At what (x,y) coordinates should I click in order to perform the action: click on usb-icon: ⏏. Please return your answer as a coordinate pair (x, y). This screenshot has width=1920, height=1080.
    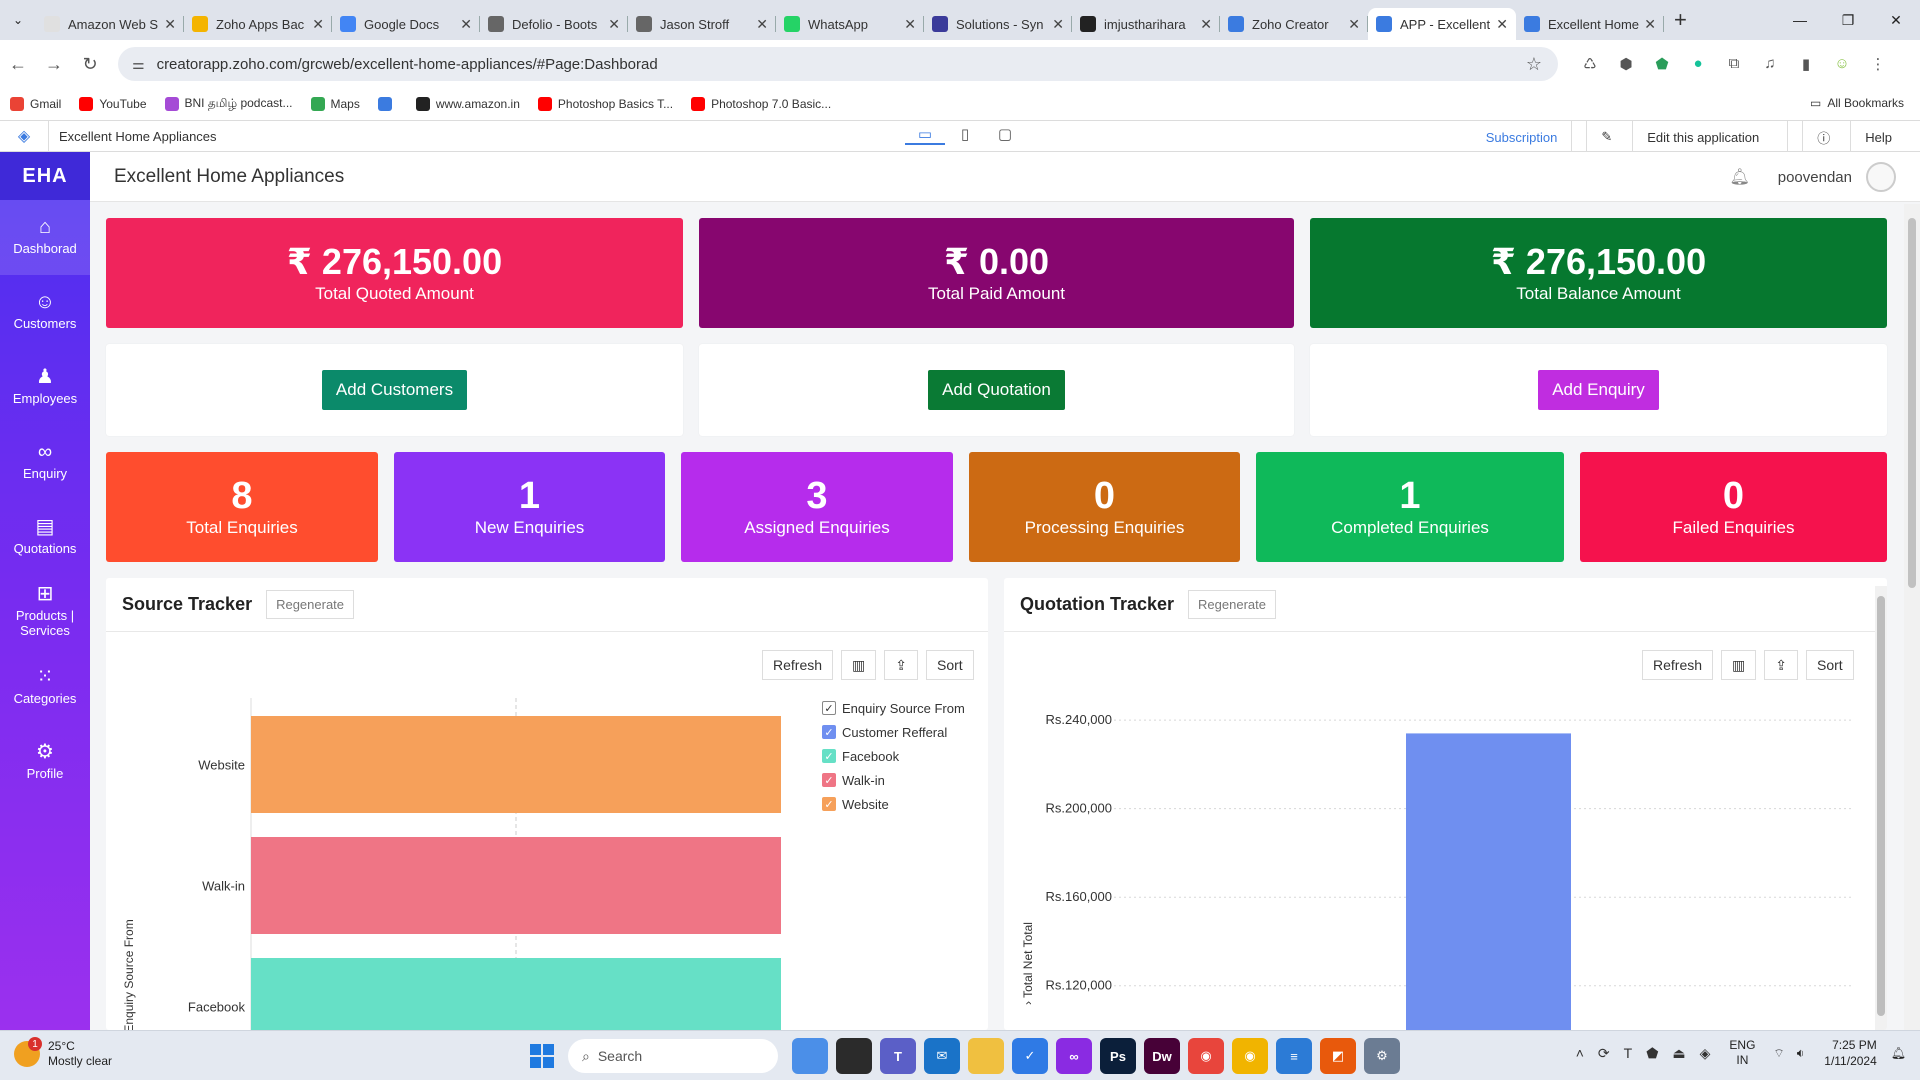
    Looking at the image, I should click on (1678, 1053).